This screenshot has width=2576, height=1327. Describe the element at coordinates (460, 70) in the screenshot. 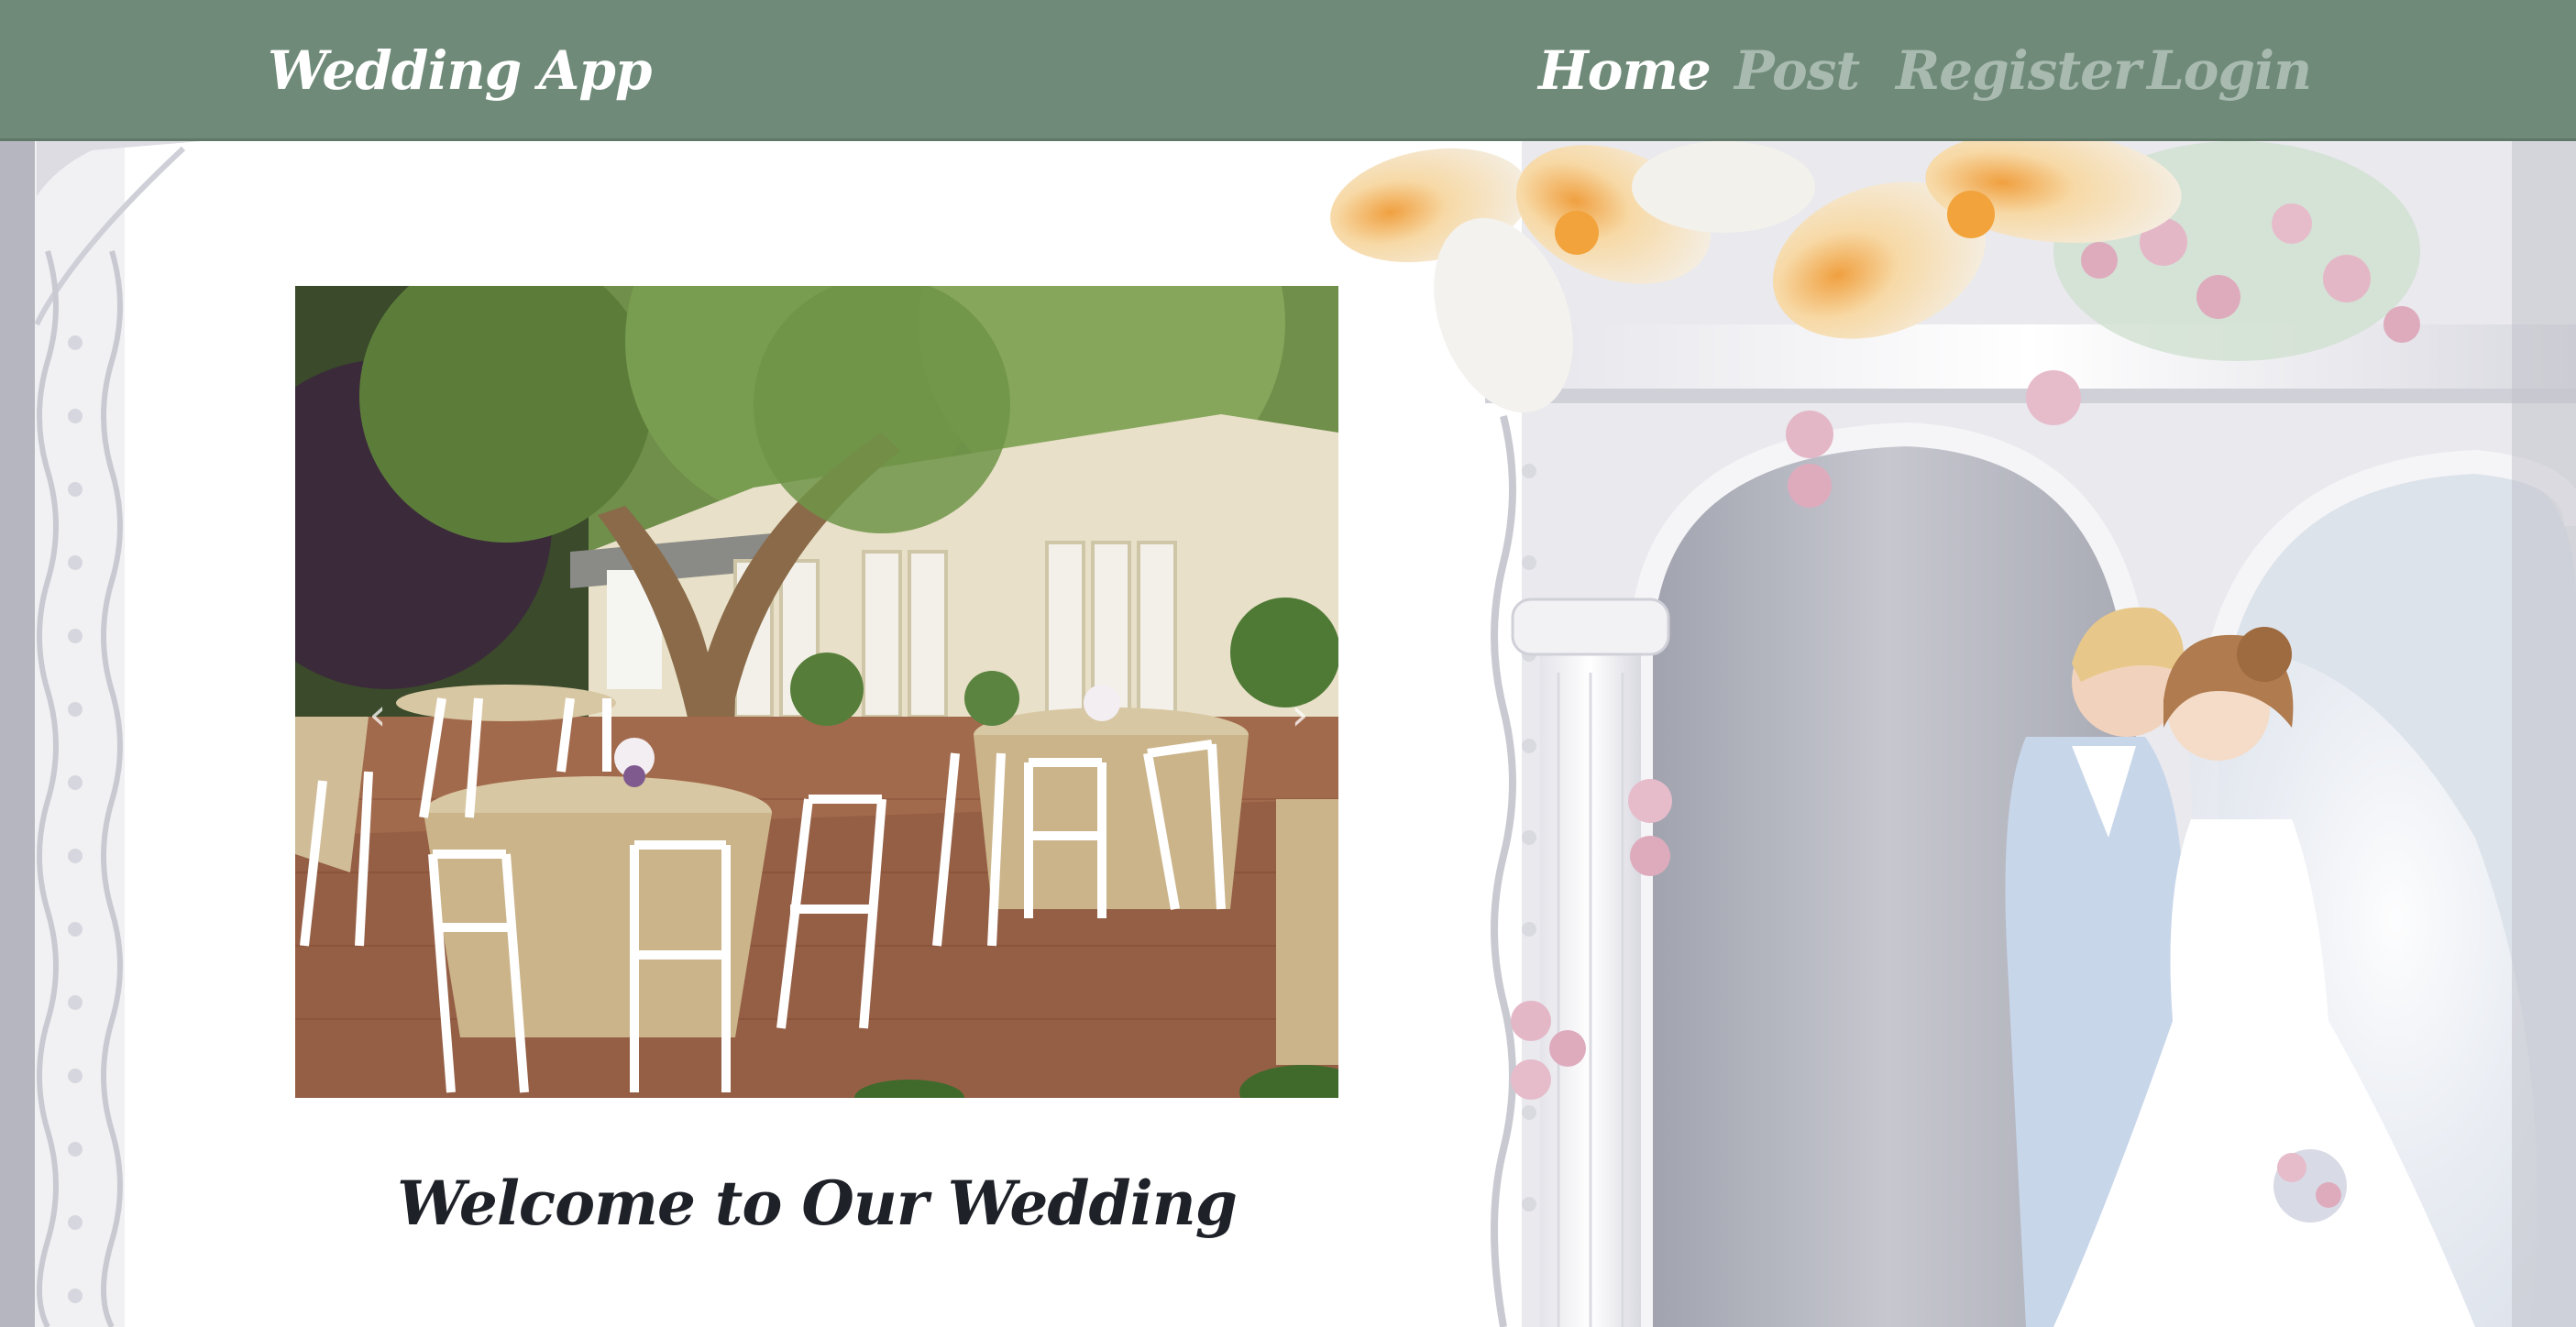

I see `brand-logo: Wedding App` at that location.